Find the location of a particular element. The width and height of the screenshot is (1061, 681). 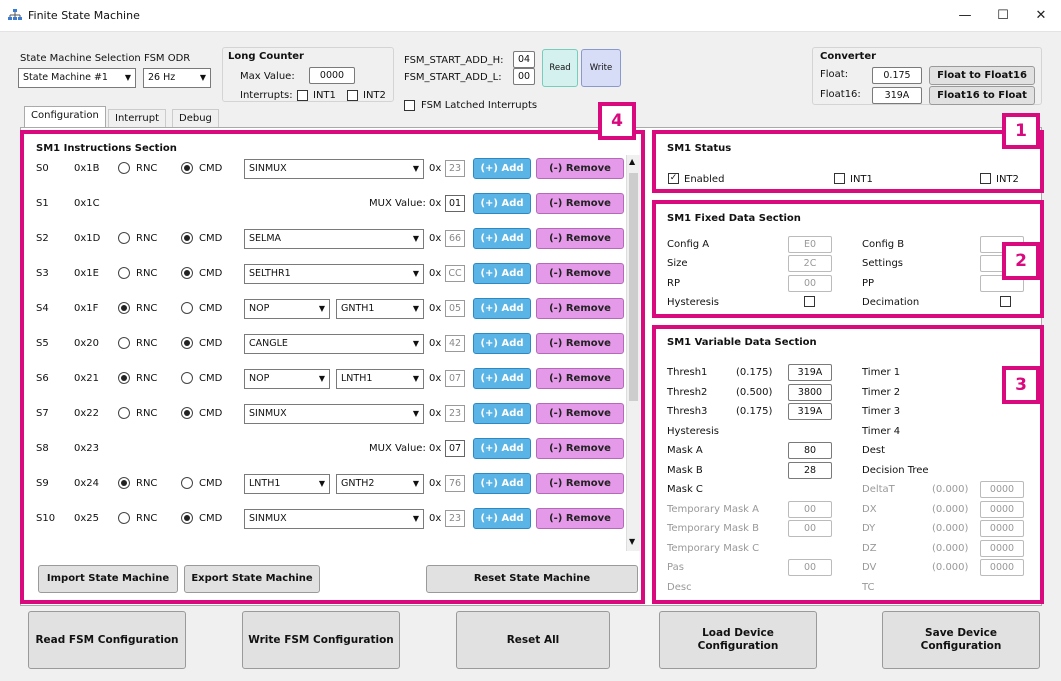

fsm-odr-value: 26 Hz is located at coordinates (162, 77).